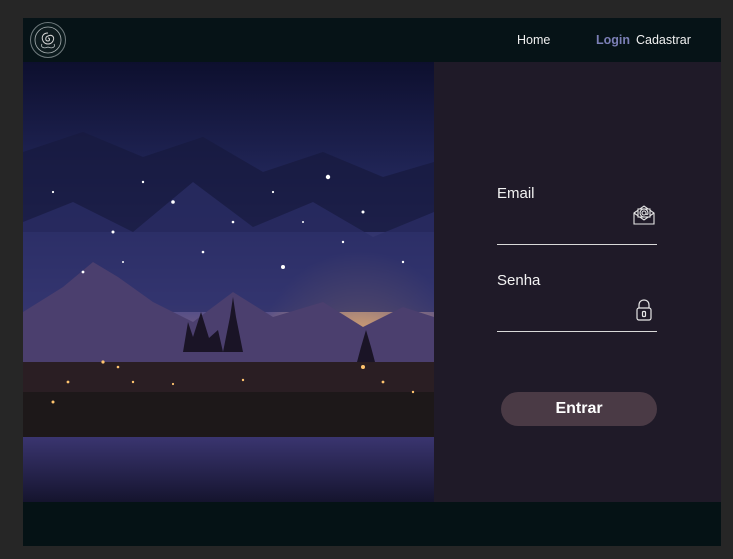 The height and width of the screenshot is (559, 733). I want to click on footer, so click(372, 524).